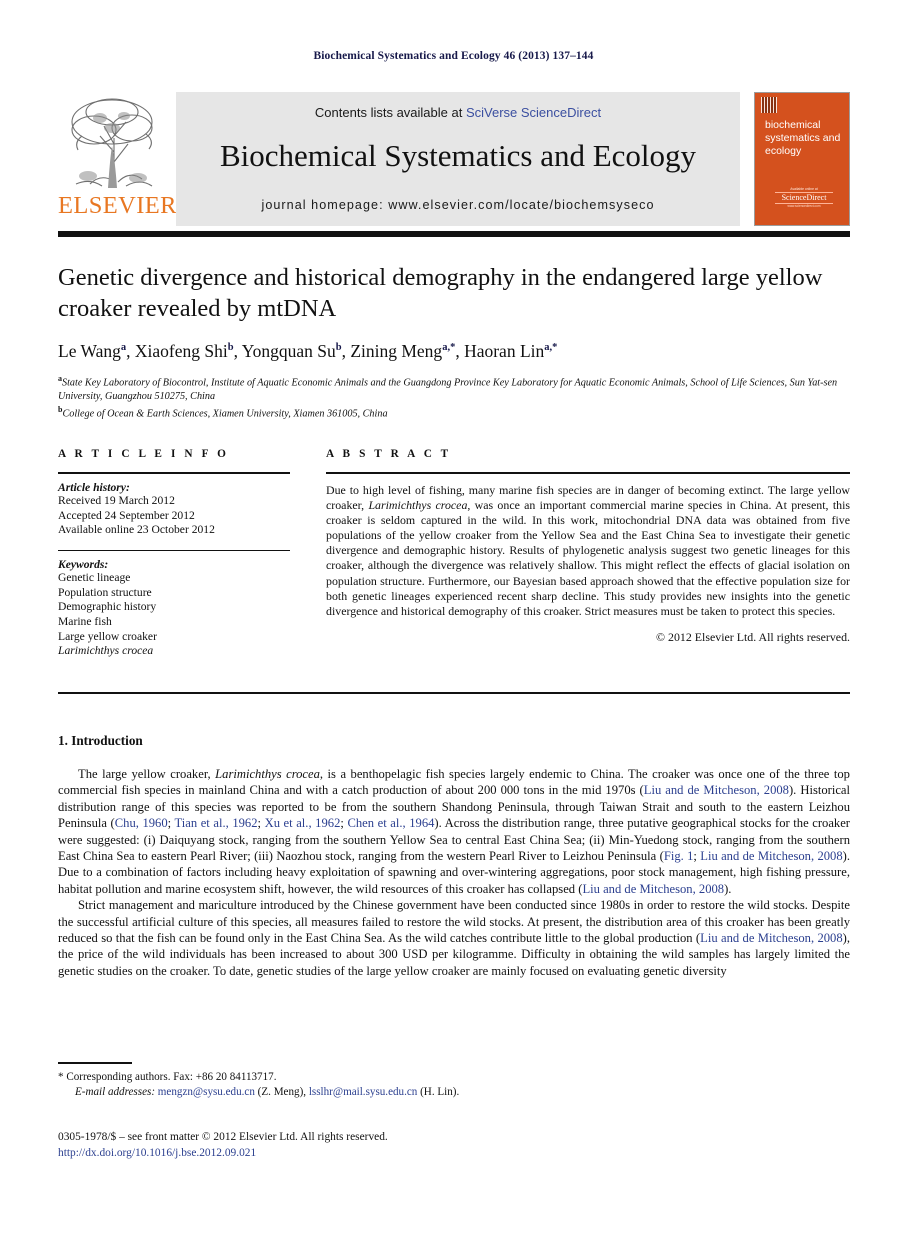 The height and width of the screenshot is (1238, 907). I want to click on author-name: Zining Meng, so click(396, 351).